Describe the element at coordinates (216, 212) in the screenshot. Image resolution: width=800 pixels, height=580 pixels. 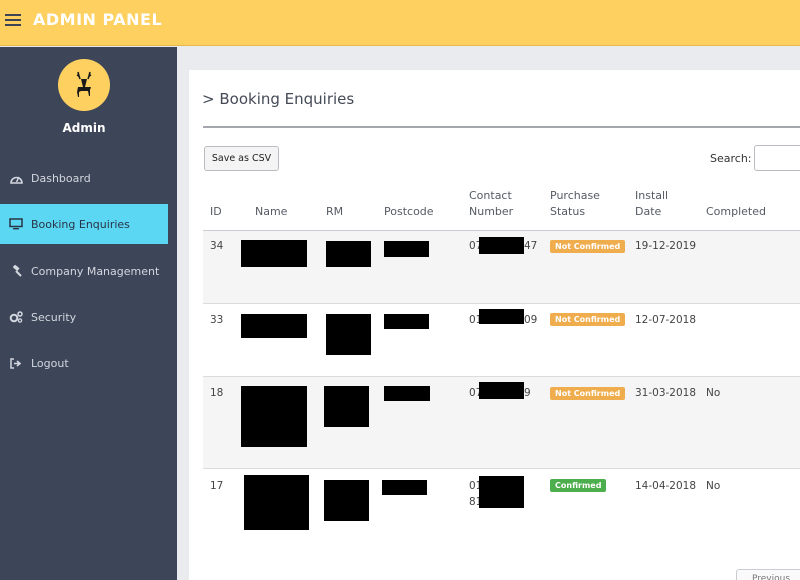
I see `column-header-id: ID` at that location.